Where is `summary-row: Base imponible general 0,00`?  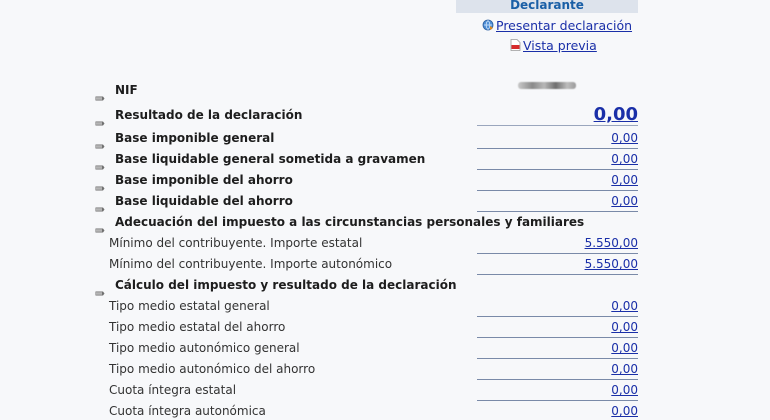
summary-row: Base imponible general 0,00 is located at coordinates (385, 138).